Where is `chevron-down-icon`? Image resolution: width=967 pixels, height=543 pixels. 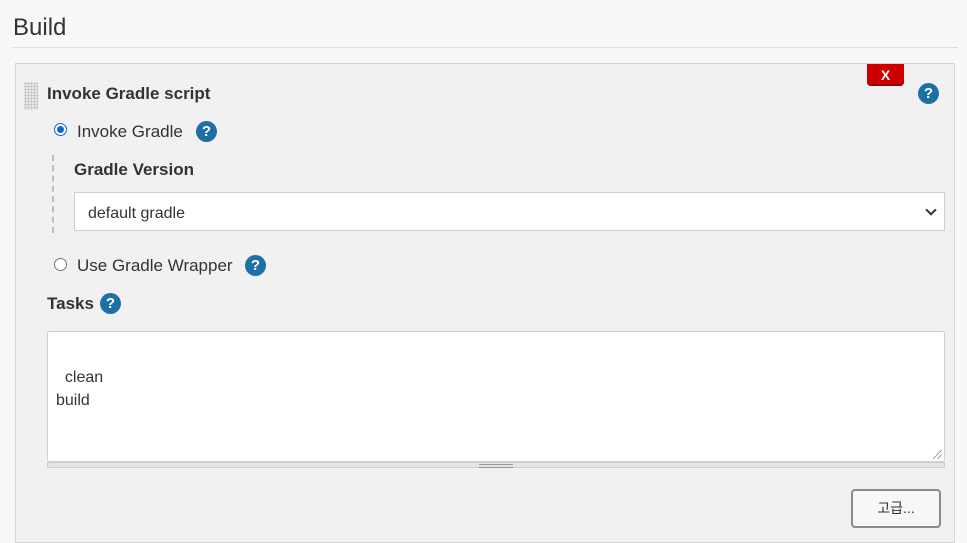 chevron-down-icon is located at coordinates (931, 210).